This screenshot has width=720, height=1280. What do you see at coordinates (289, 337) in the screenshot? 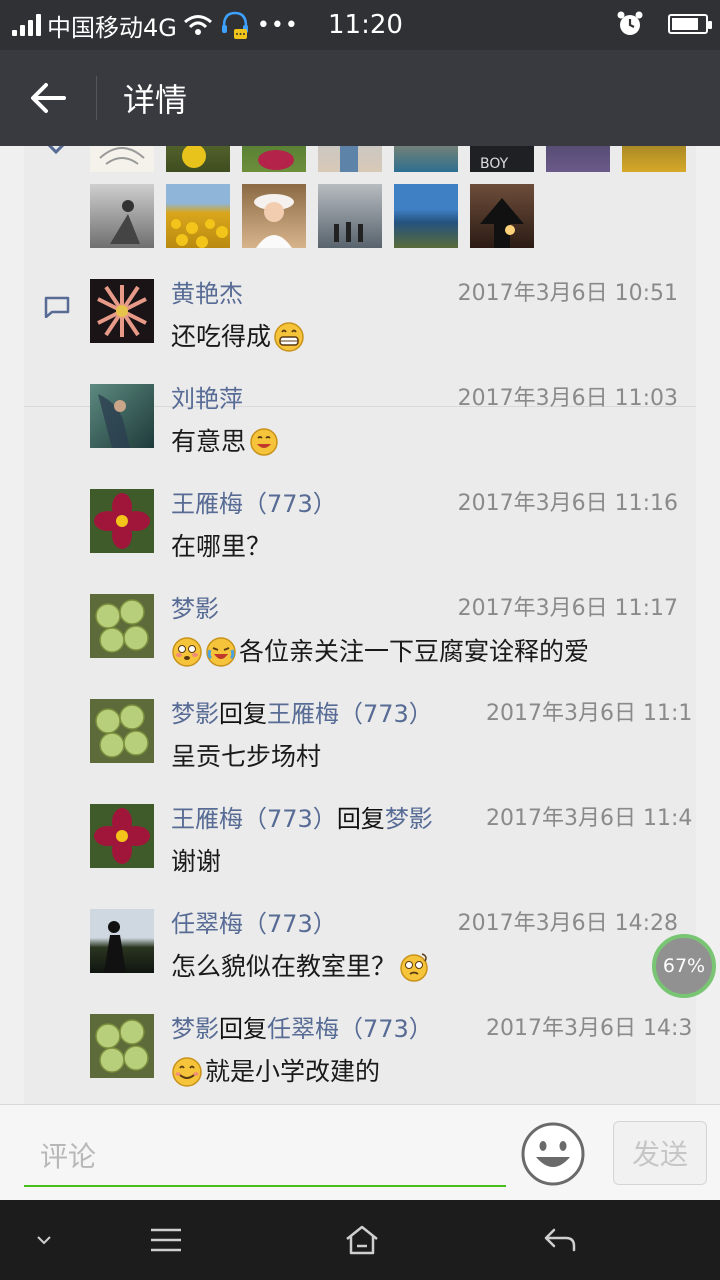
I see `grin-emoji-icon` at bounding box center [289, 337].